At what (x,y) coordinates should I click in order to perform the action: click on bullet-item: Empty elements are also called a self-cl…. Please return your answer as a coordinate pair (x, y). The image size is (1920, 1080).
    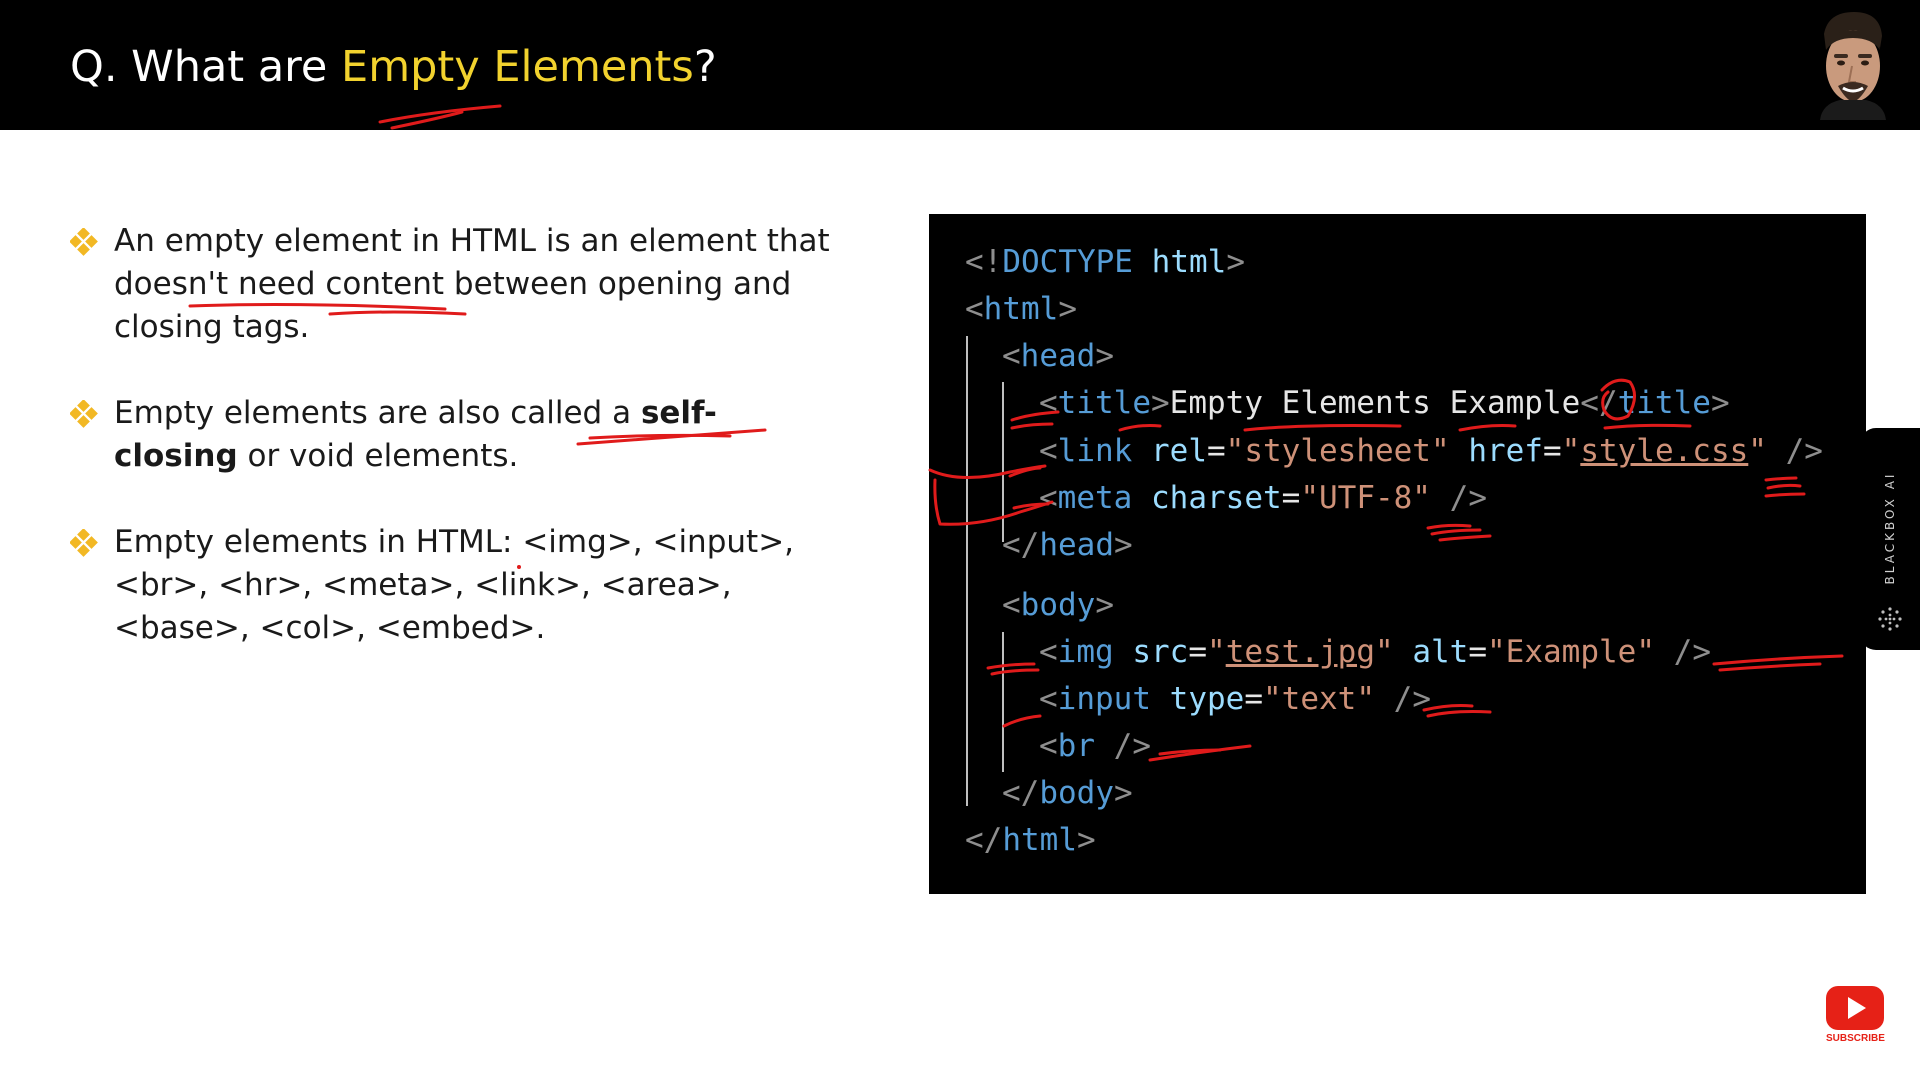
    Looking at the image, I should click on (450, 435).